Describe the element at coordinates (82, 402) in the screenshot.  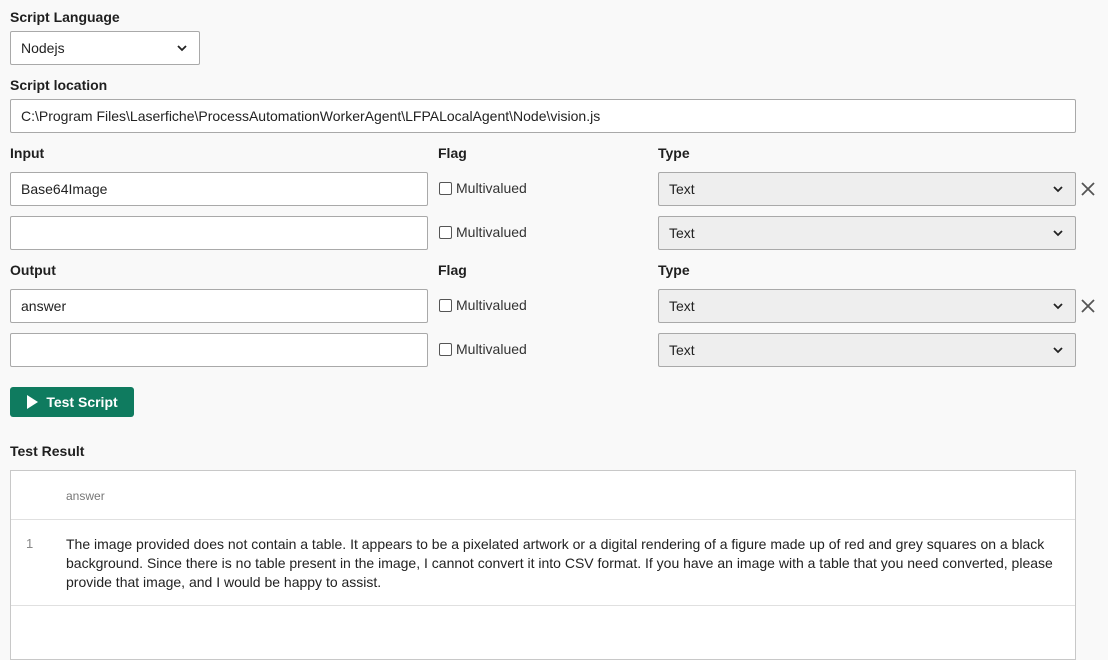
I see `test-script-label: Test Script` at that location.